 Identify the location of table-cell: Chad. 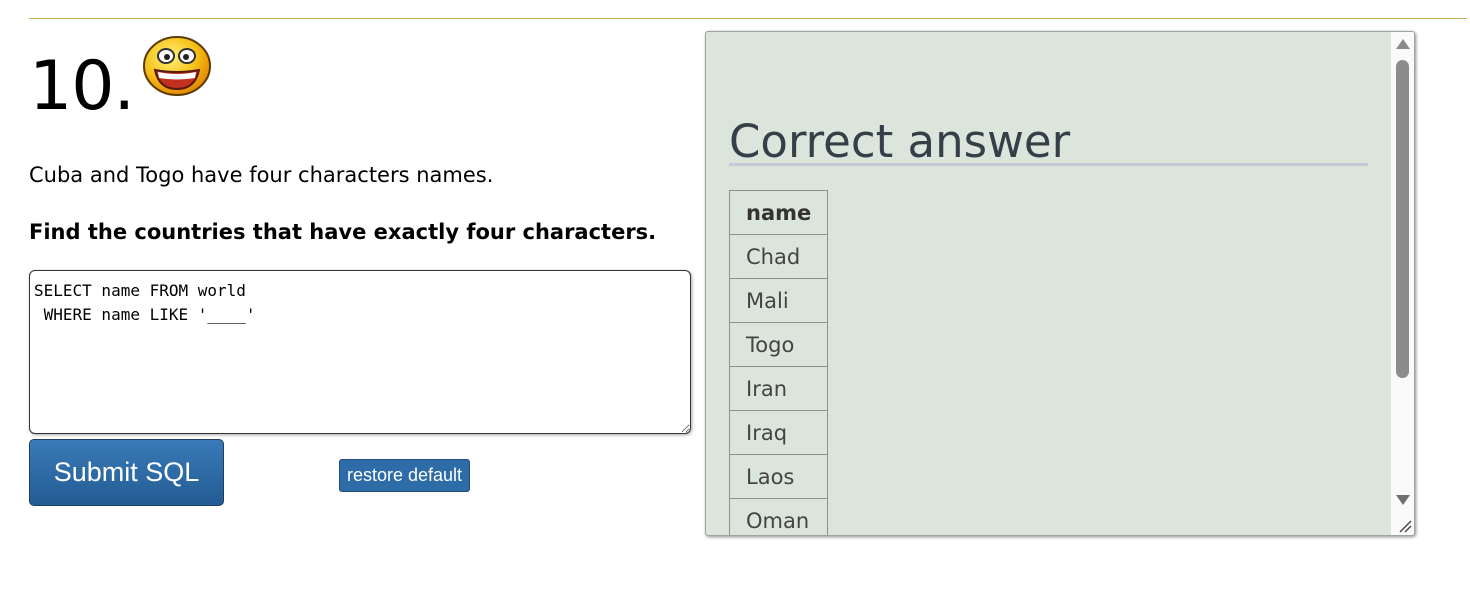
(778, 256).